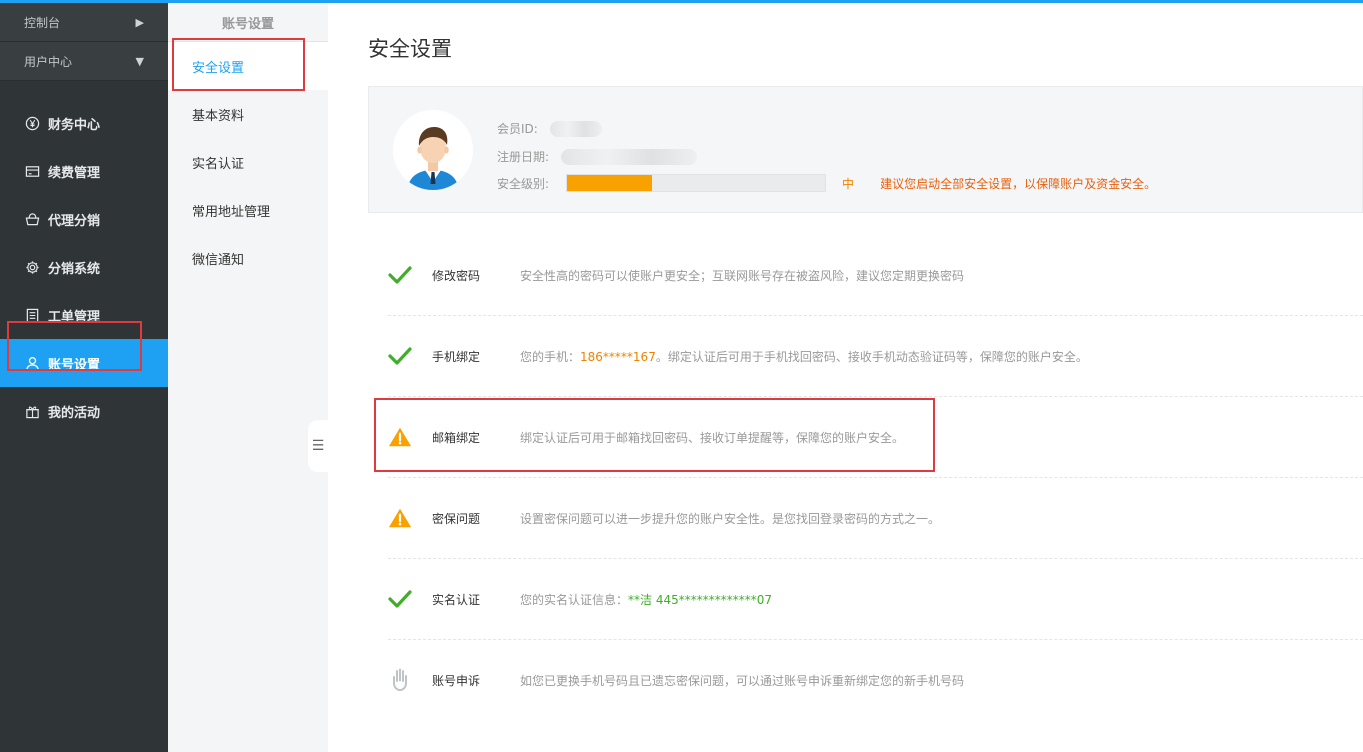 This screenshot has width=1363, height=752. Describe the element at coordinates (48, 61) in the screenshot. I see `sidebar-head-label: 用户中心` at that location.